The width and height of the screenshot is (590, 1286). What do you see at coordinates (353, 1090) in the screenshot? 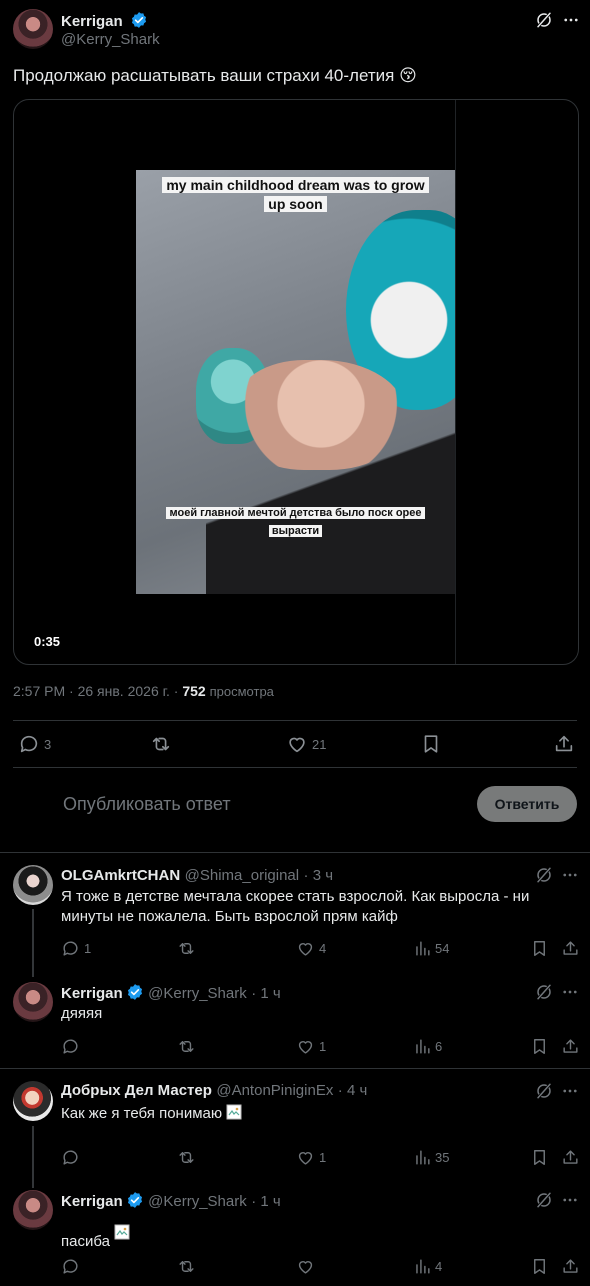
I see `reply-time: · 4 ч` at bounding box center [353, 1090].